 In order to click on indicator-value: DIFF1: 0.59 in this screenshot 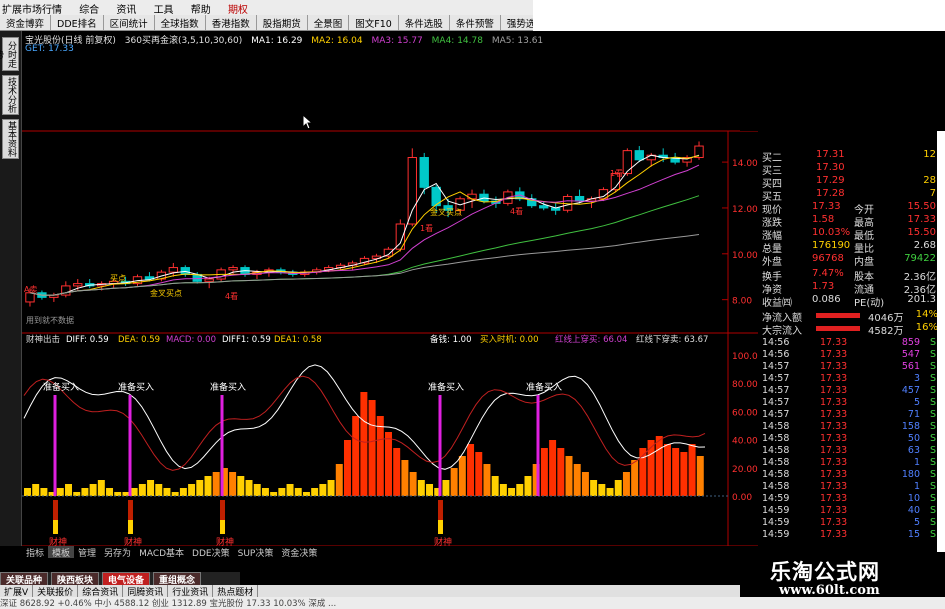, I will do `click(246, 340)`.